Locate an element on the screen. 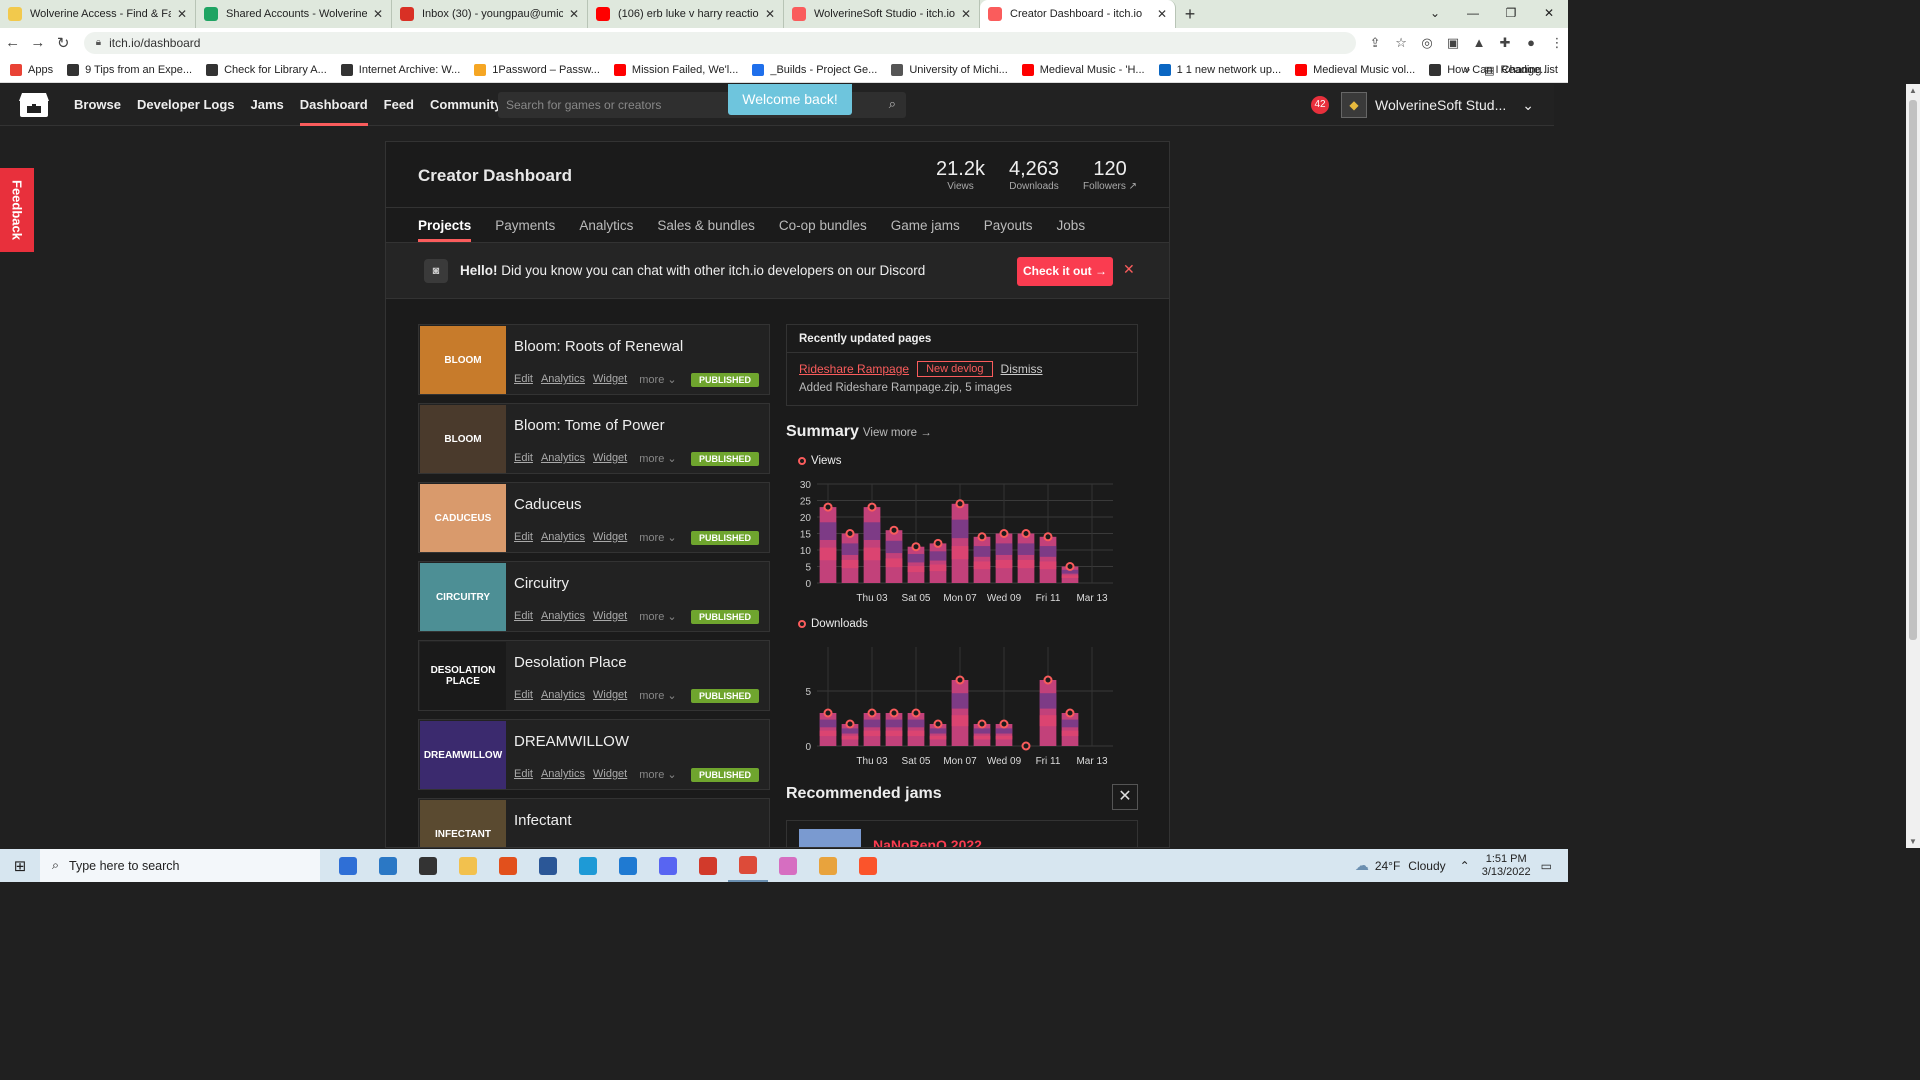 The height and width of the screenshot is (1080, 1920). close-icon: ✕ is located at coordinates (1129, 269).